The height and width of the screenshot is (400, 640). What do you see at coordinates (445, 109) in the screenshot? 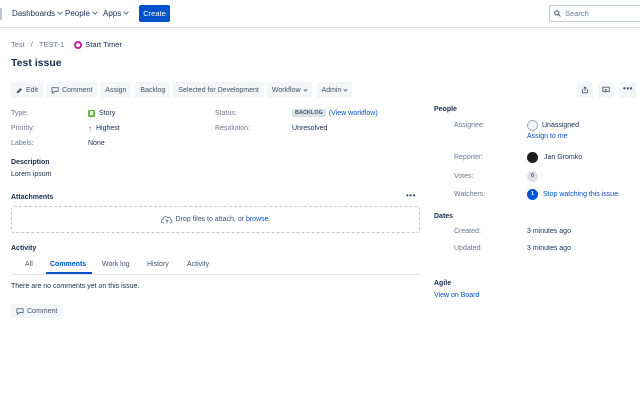
I see `people-heading: People` at bounding box center [445, 109].